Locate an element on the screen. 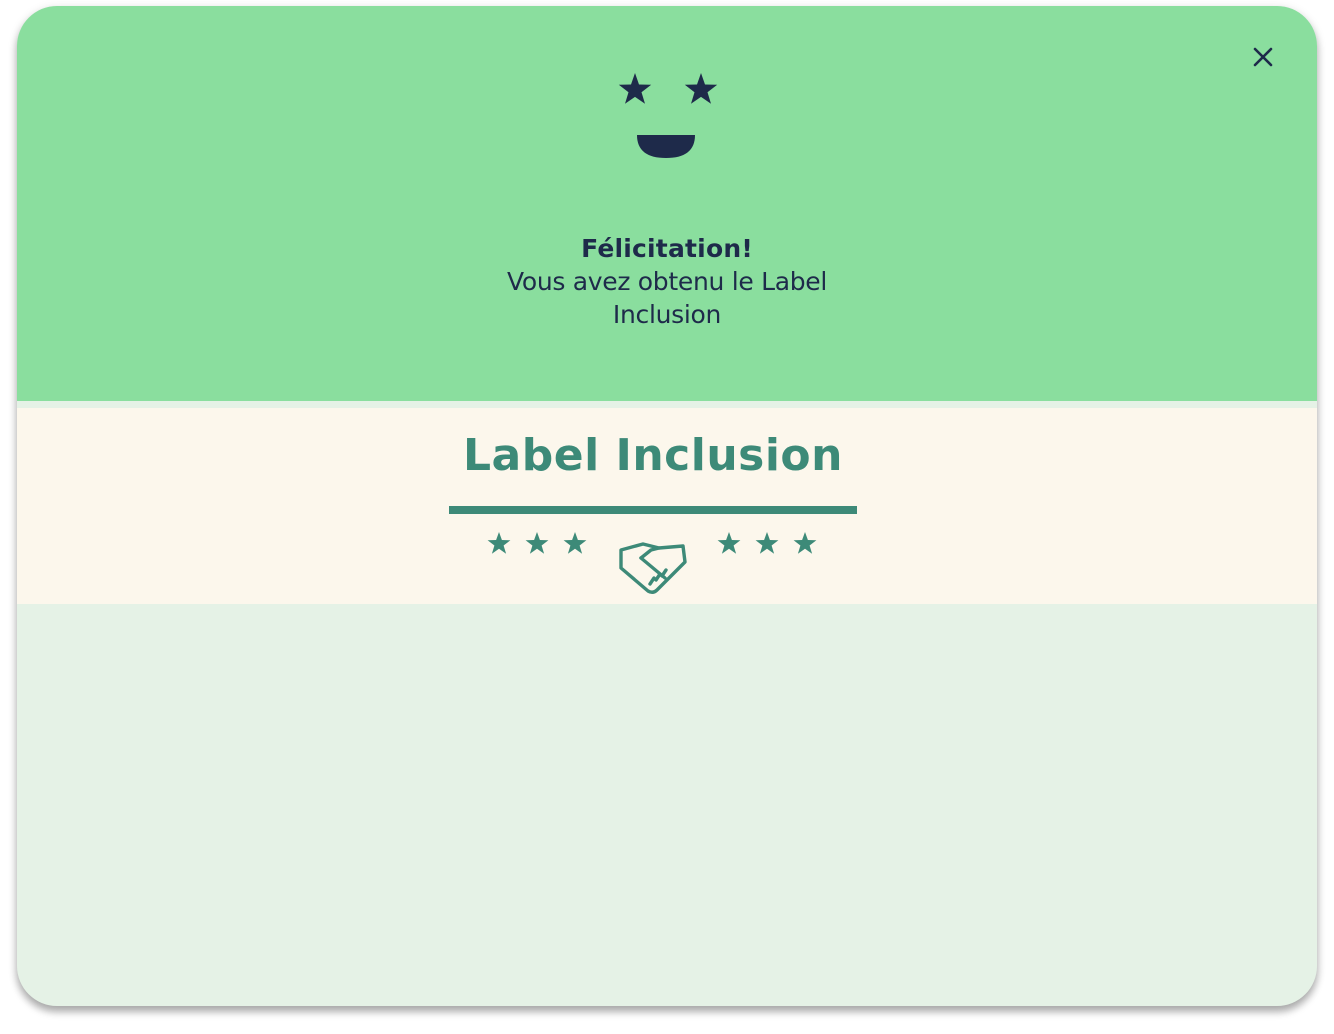 Image resolution: width=1334 pixels, height=1034 pixels. hero-message: Vous avez obtenu le Label Inclusion is located at coordinates (667, 298).